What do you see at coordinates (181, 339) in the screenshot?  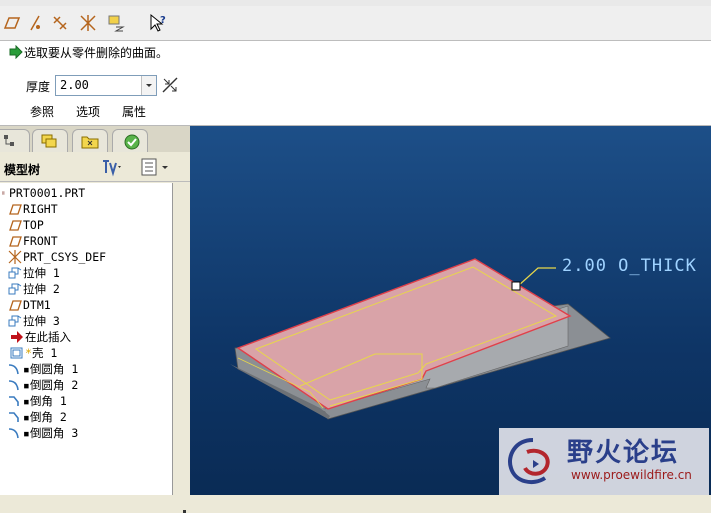 I see `panel-sash` at bounding box center [181, 339].